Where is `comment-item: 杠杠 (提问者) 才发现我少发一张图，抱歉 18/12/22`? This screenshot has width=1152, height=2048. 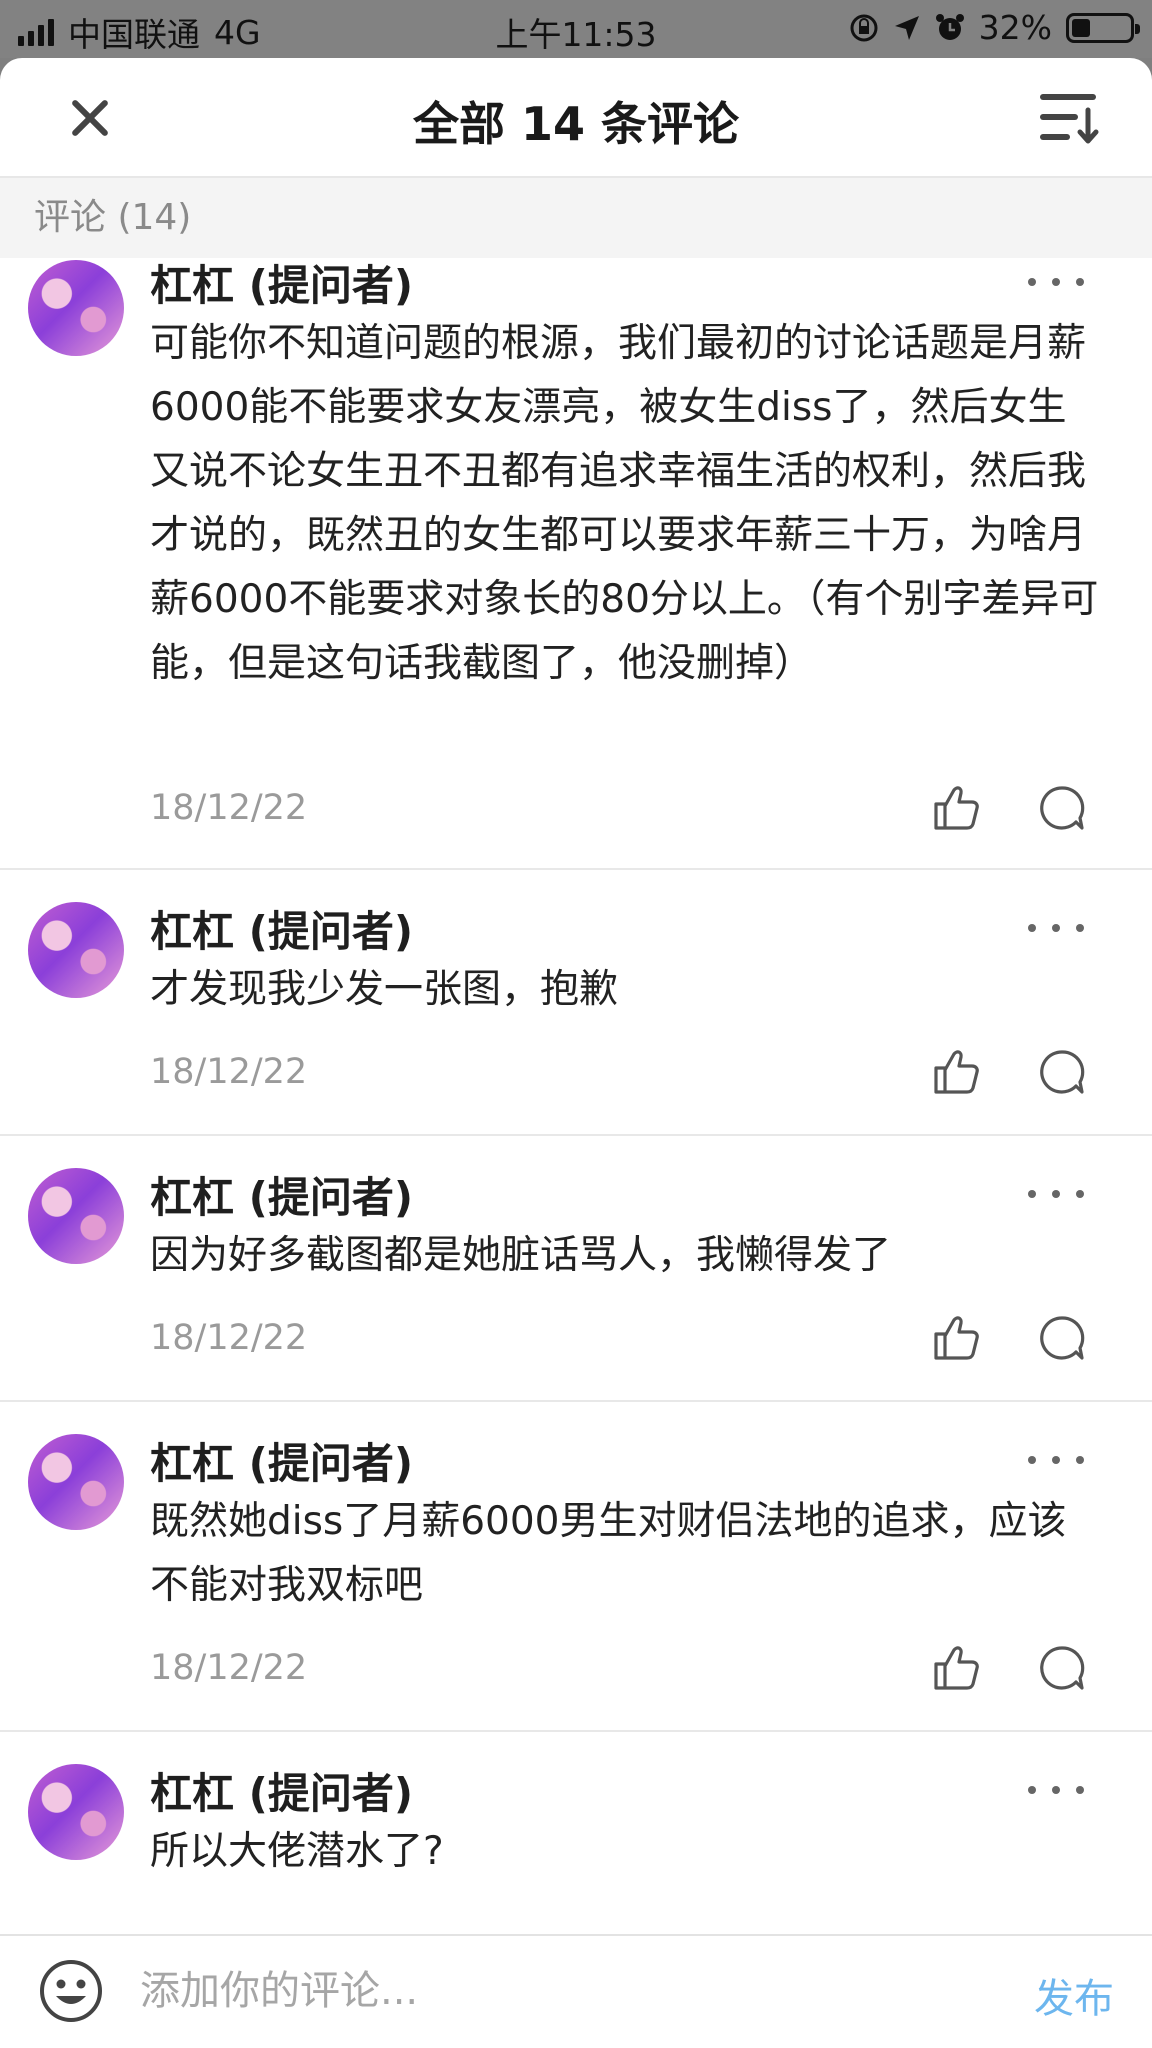
comment-item: 杠杠 (提问者) 才发现我少发一张图，抱歉 18/12/22 is located at coordinates (576, 1003).